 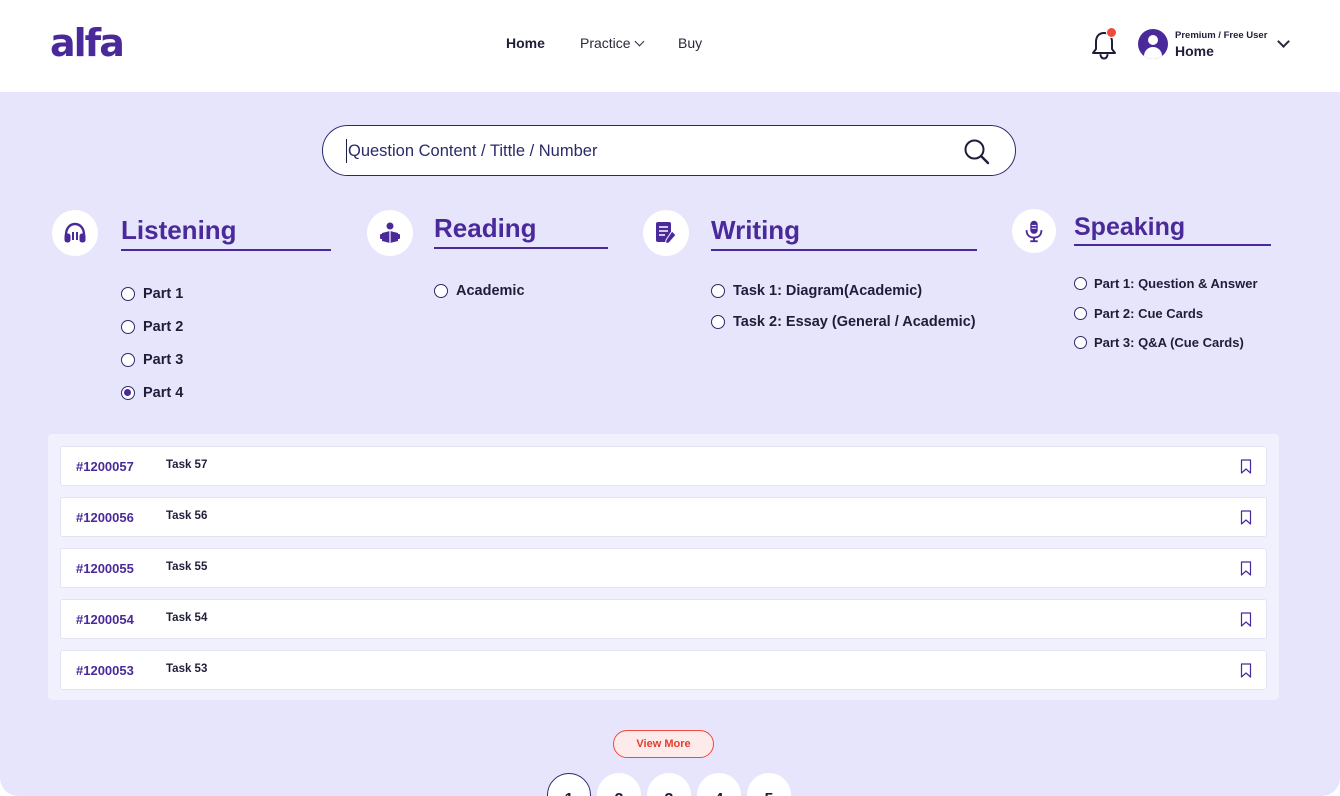 I want to click on writing-title: Writing, so click(x=756, y=230).